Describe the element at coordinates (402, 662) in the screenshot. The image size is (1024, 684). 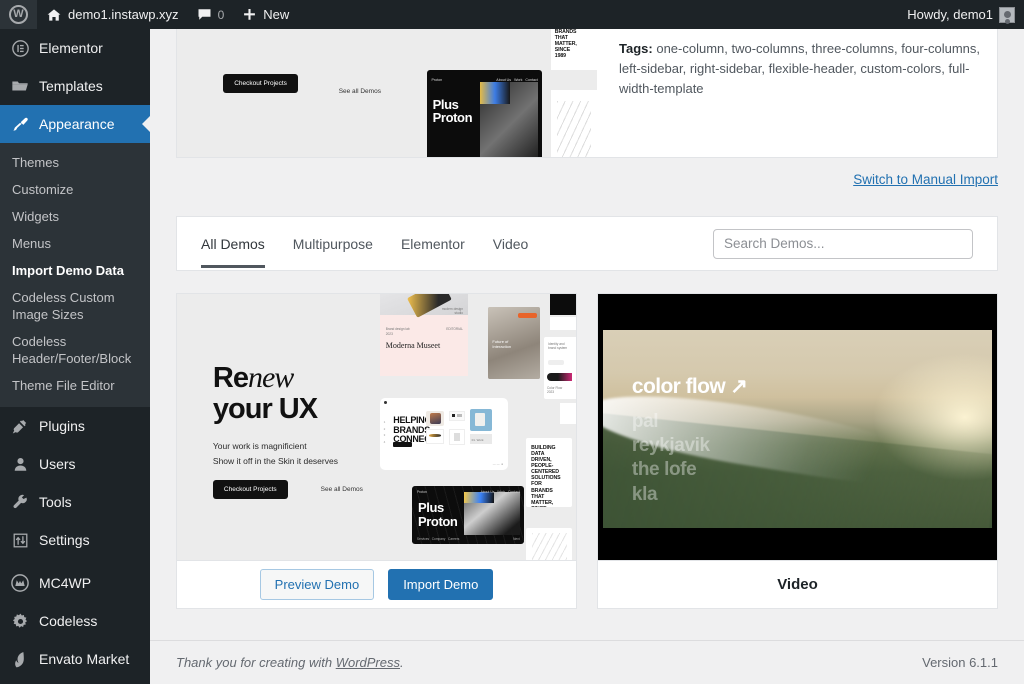
I see `footer-thanks-suffix: .` at that location.